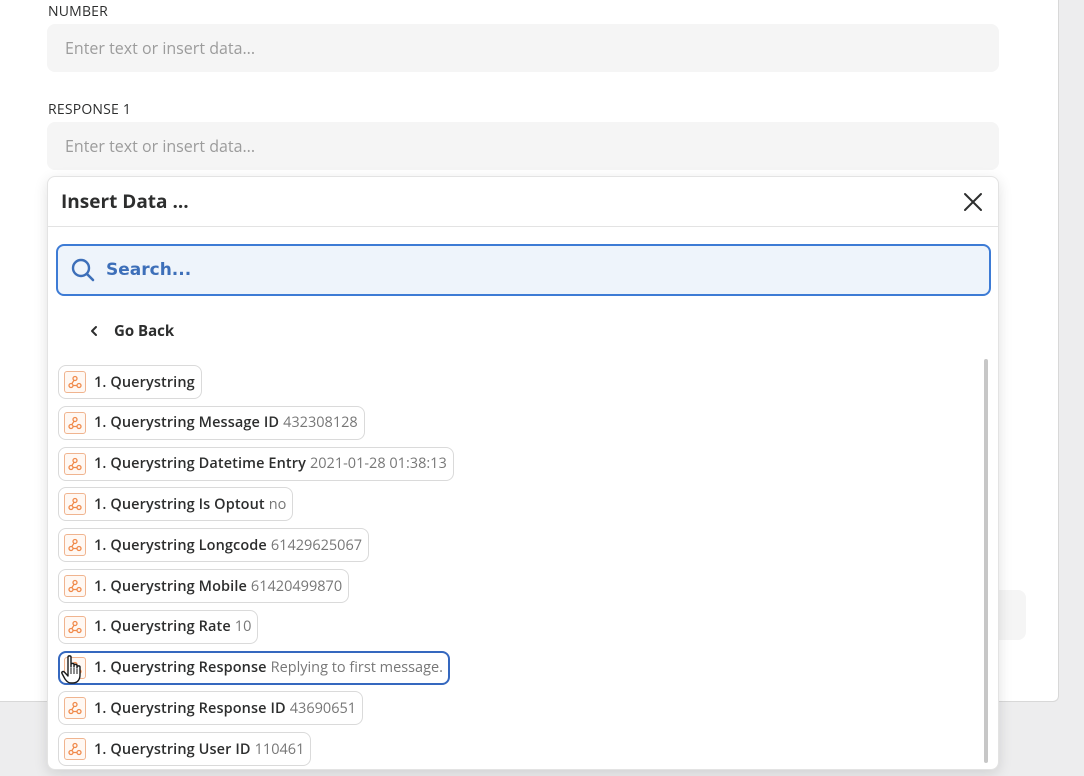 The height and width of the screenshot is (776, 1084). I want to click on data-item-label: 1. Querystring Message ID, so click(187, 423).